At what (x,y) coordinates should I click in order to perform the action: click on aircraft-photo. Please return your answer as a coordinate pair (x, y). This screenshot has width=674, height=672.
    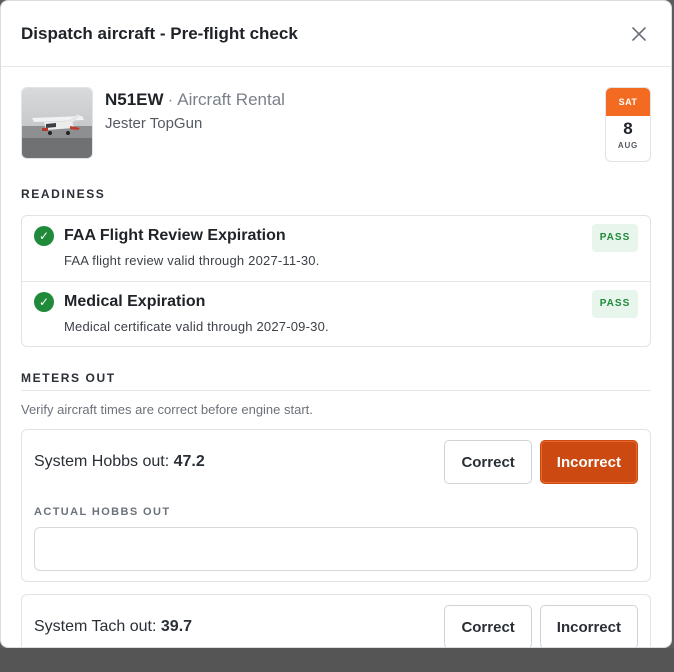
    Looking at the image, I should click on (57, 123).